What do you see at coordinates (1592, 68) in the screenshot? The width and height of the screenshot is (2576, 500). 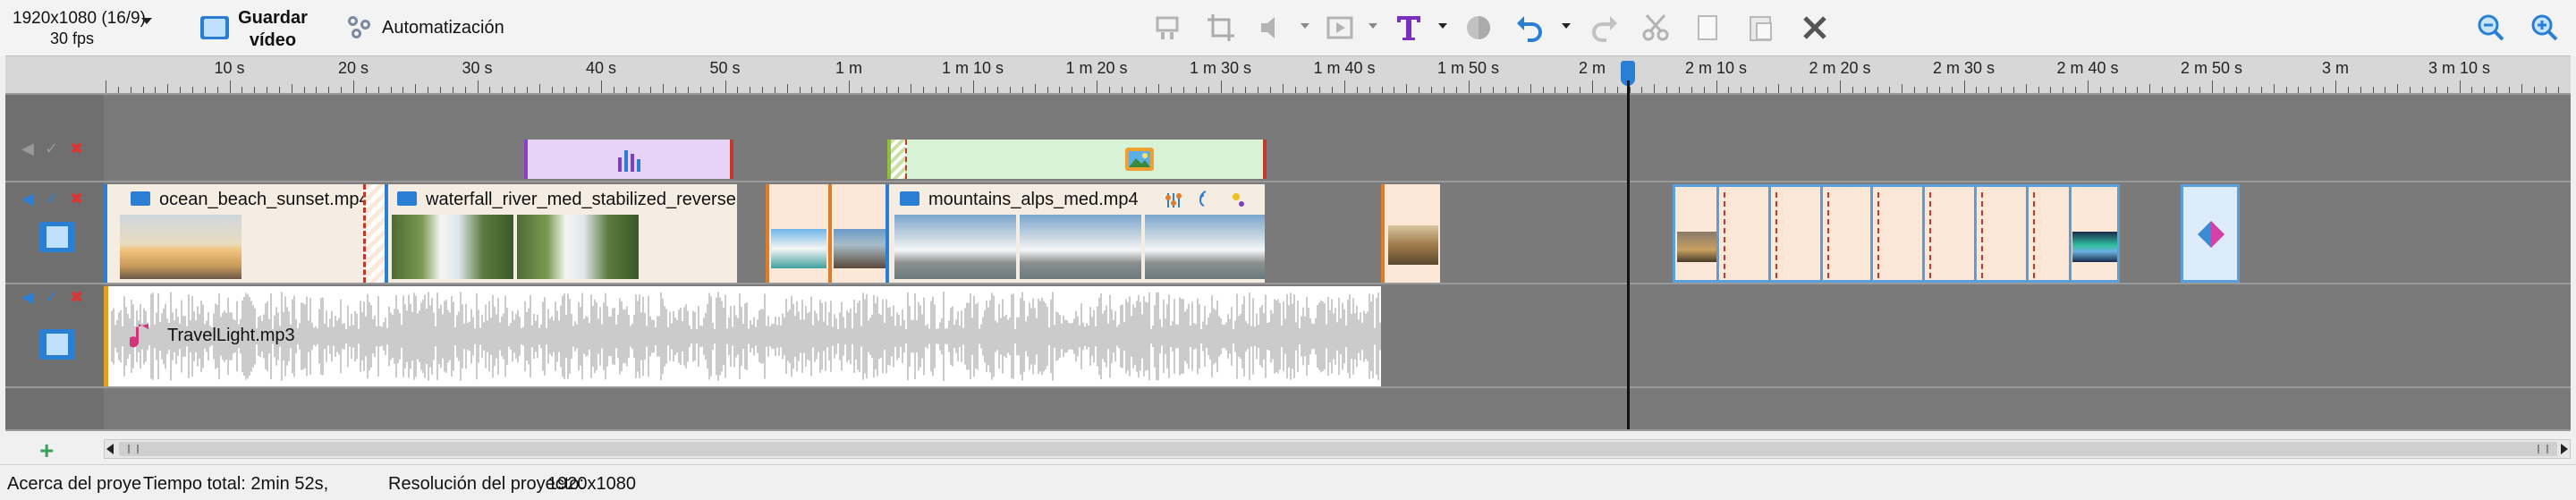 I see `ruler-label: 2 m` at bounding box center [1592, 68].